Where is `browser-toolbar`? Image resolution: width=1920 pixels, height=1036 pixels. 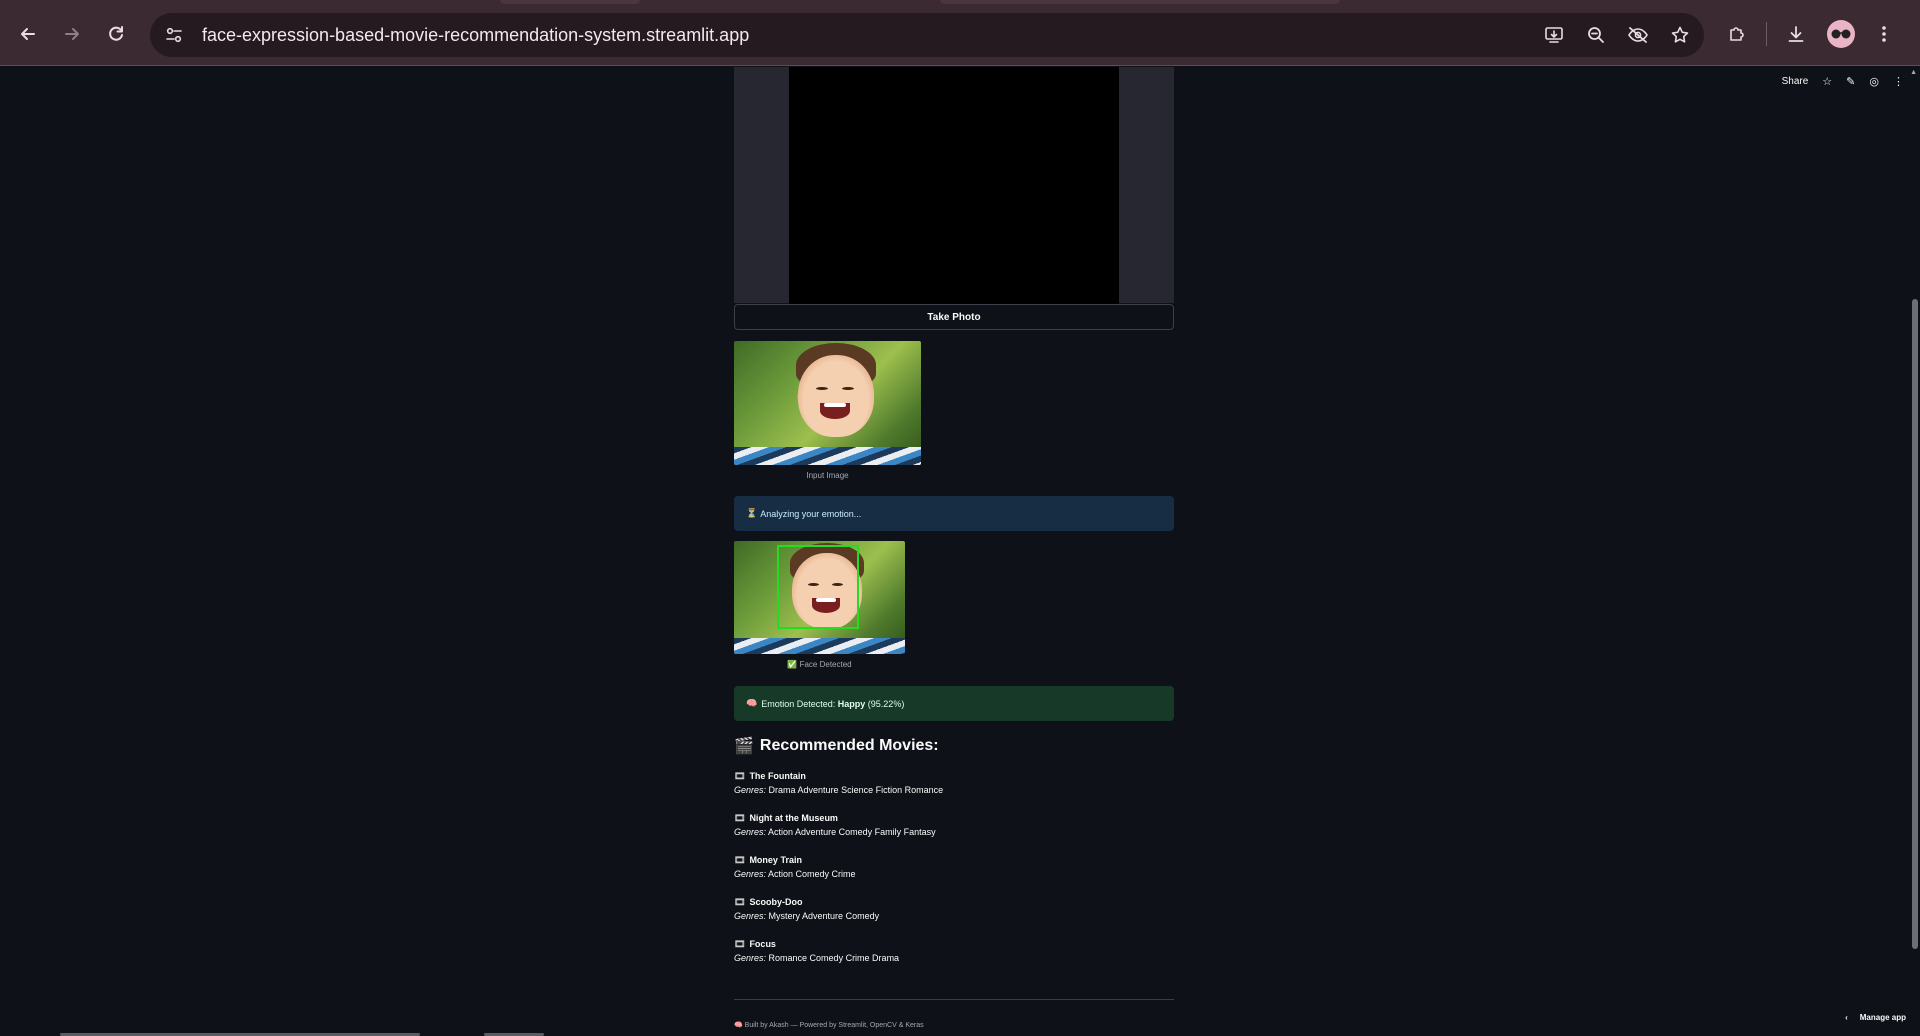 browser-toolbar is located at coordinates (1810, 34).